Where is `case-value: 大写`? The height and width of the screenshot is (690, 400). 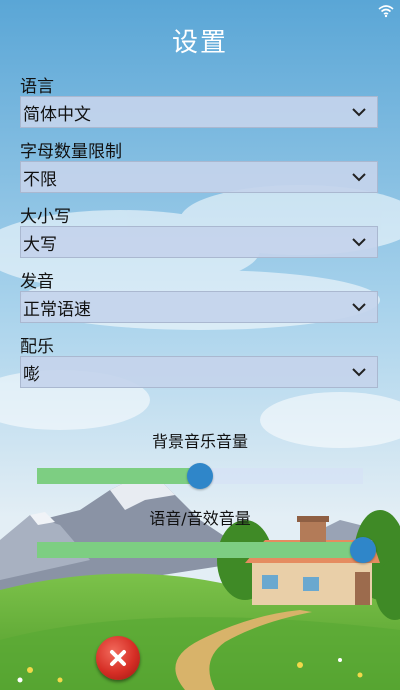
case-value: 大写 is located at coordinates (40, 244).